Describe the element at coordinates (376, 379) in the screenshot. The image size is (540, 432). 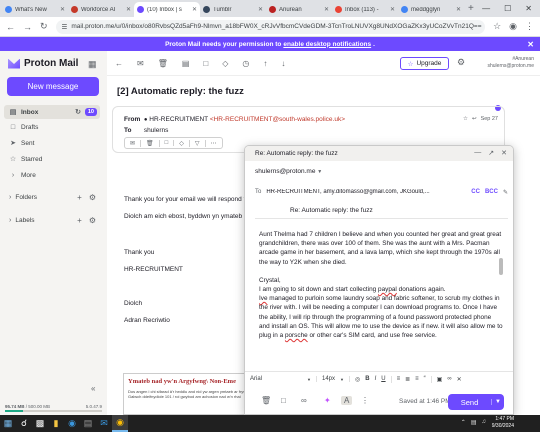
I see `italic-icon: I` at that location.